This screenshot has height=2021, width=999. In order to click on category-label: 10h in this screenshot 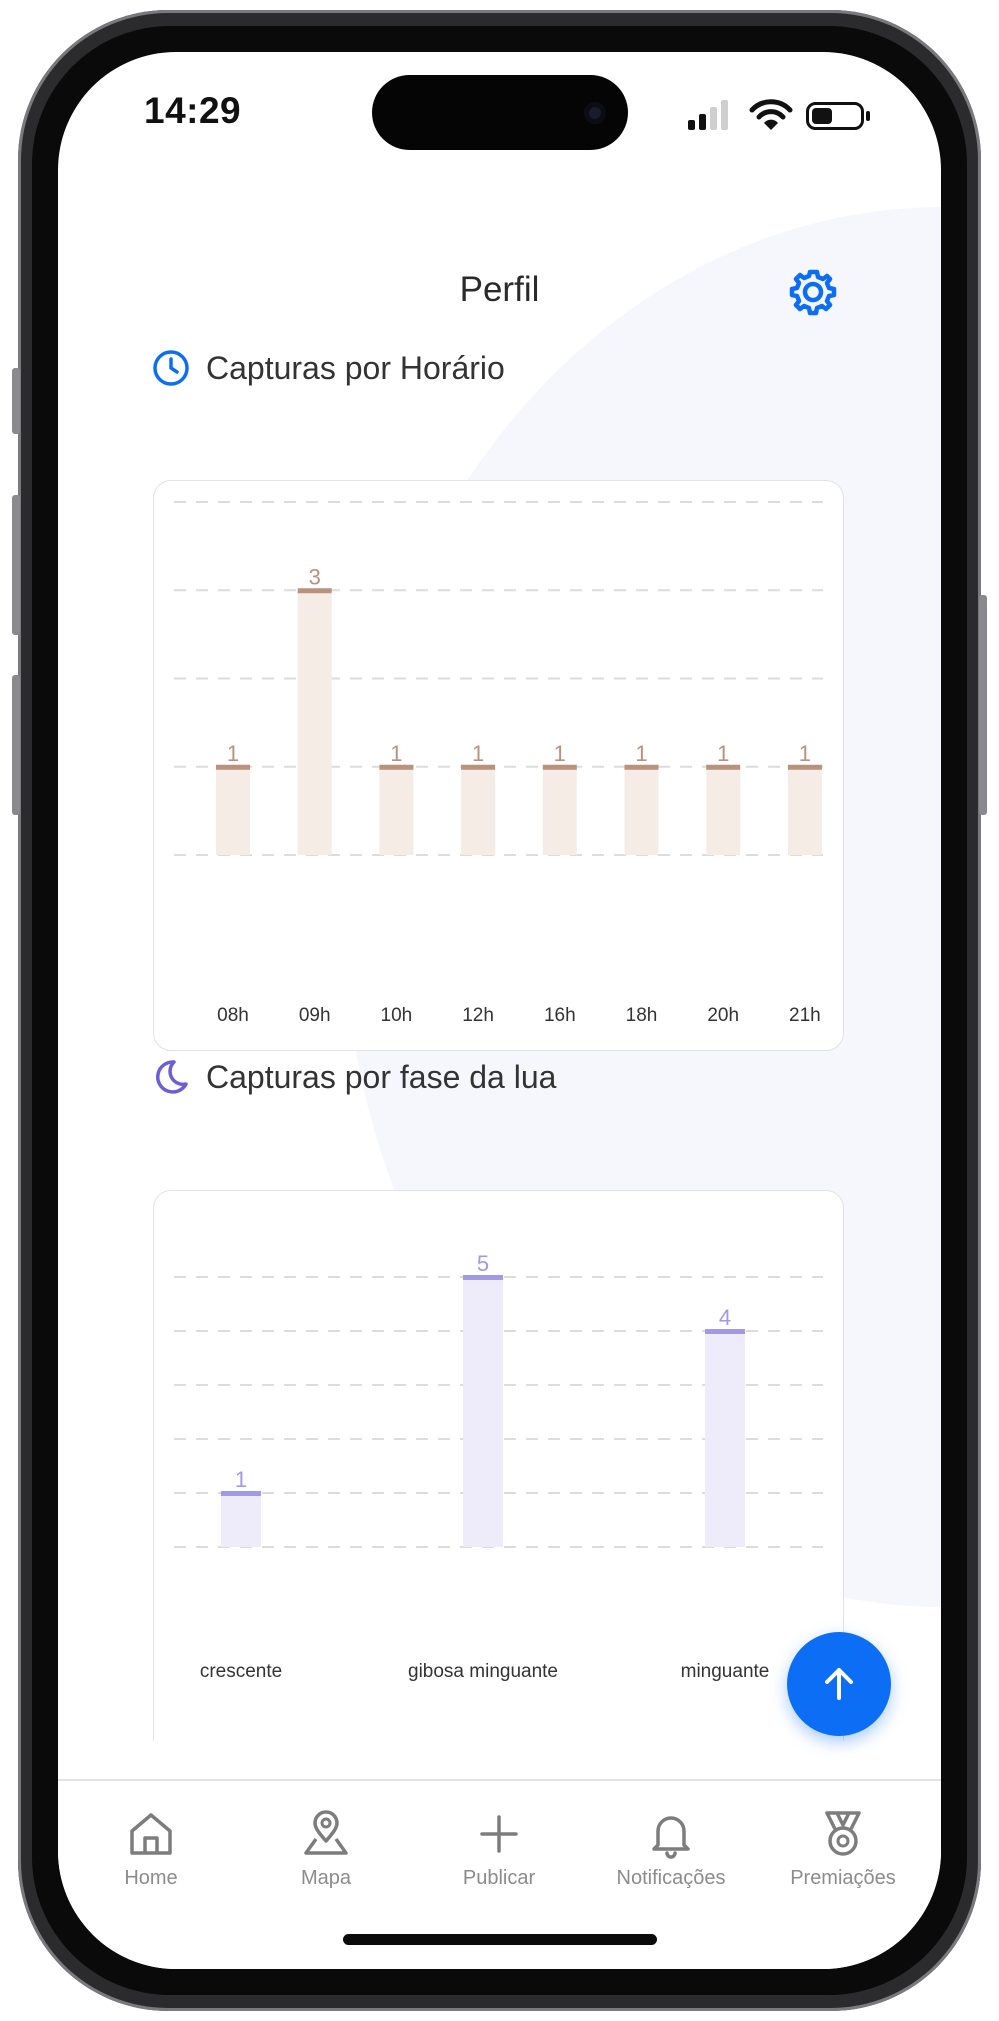, I will do `click(397, 1015)`.